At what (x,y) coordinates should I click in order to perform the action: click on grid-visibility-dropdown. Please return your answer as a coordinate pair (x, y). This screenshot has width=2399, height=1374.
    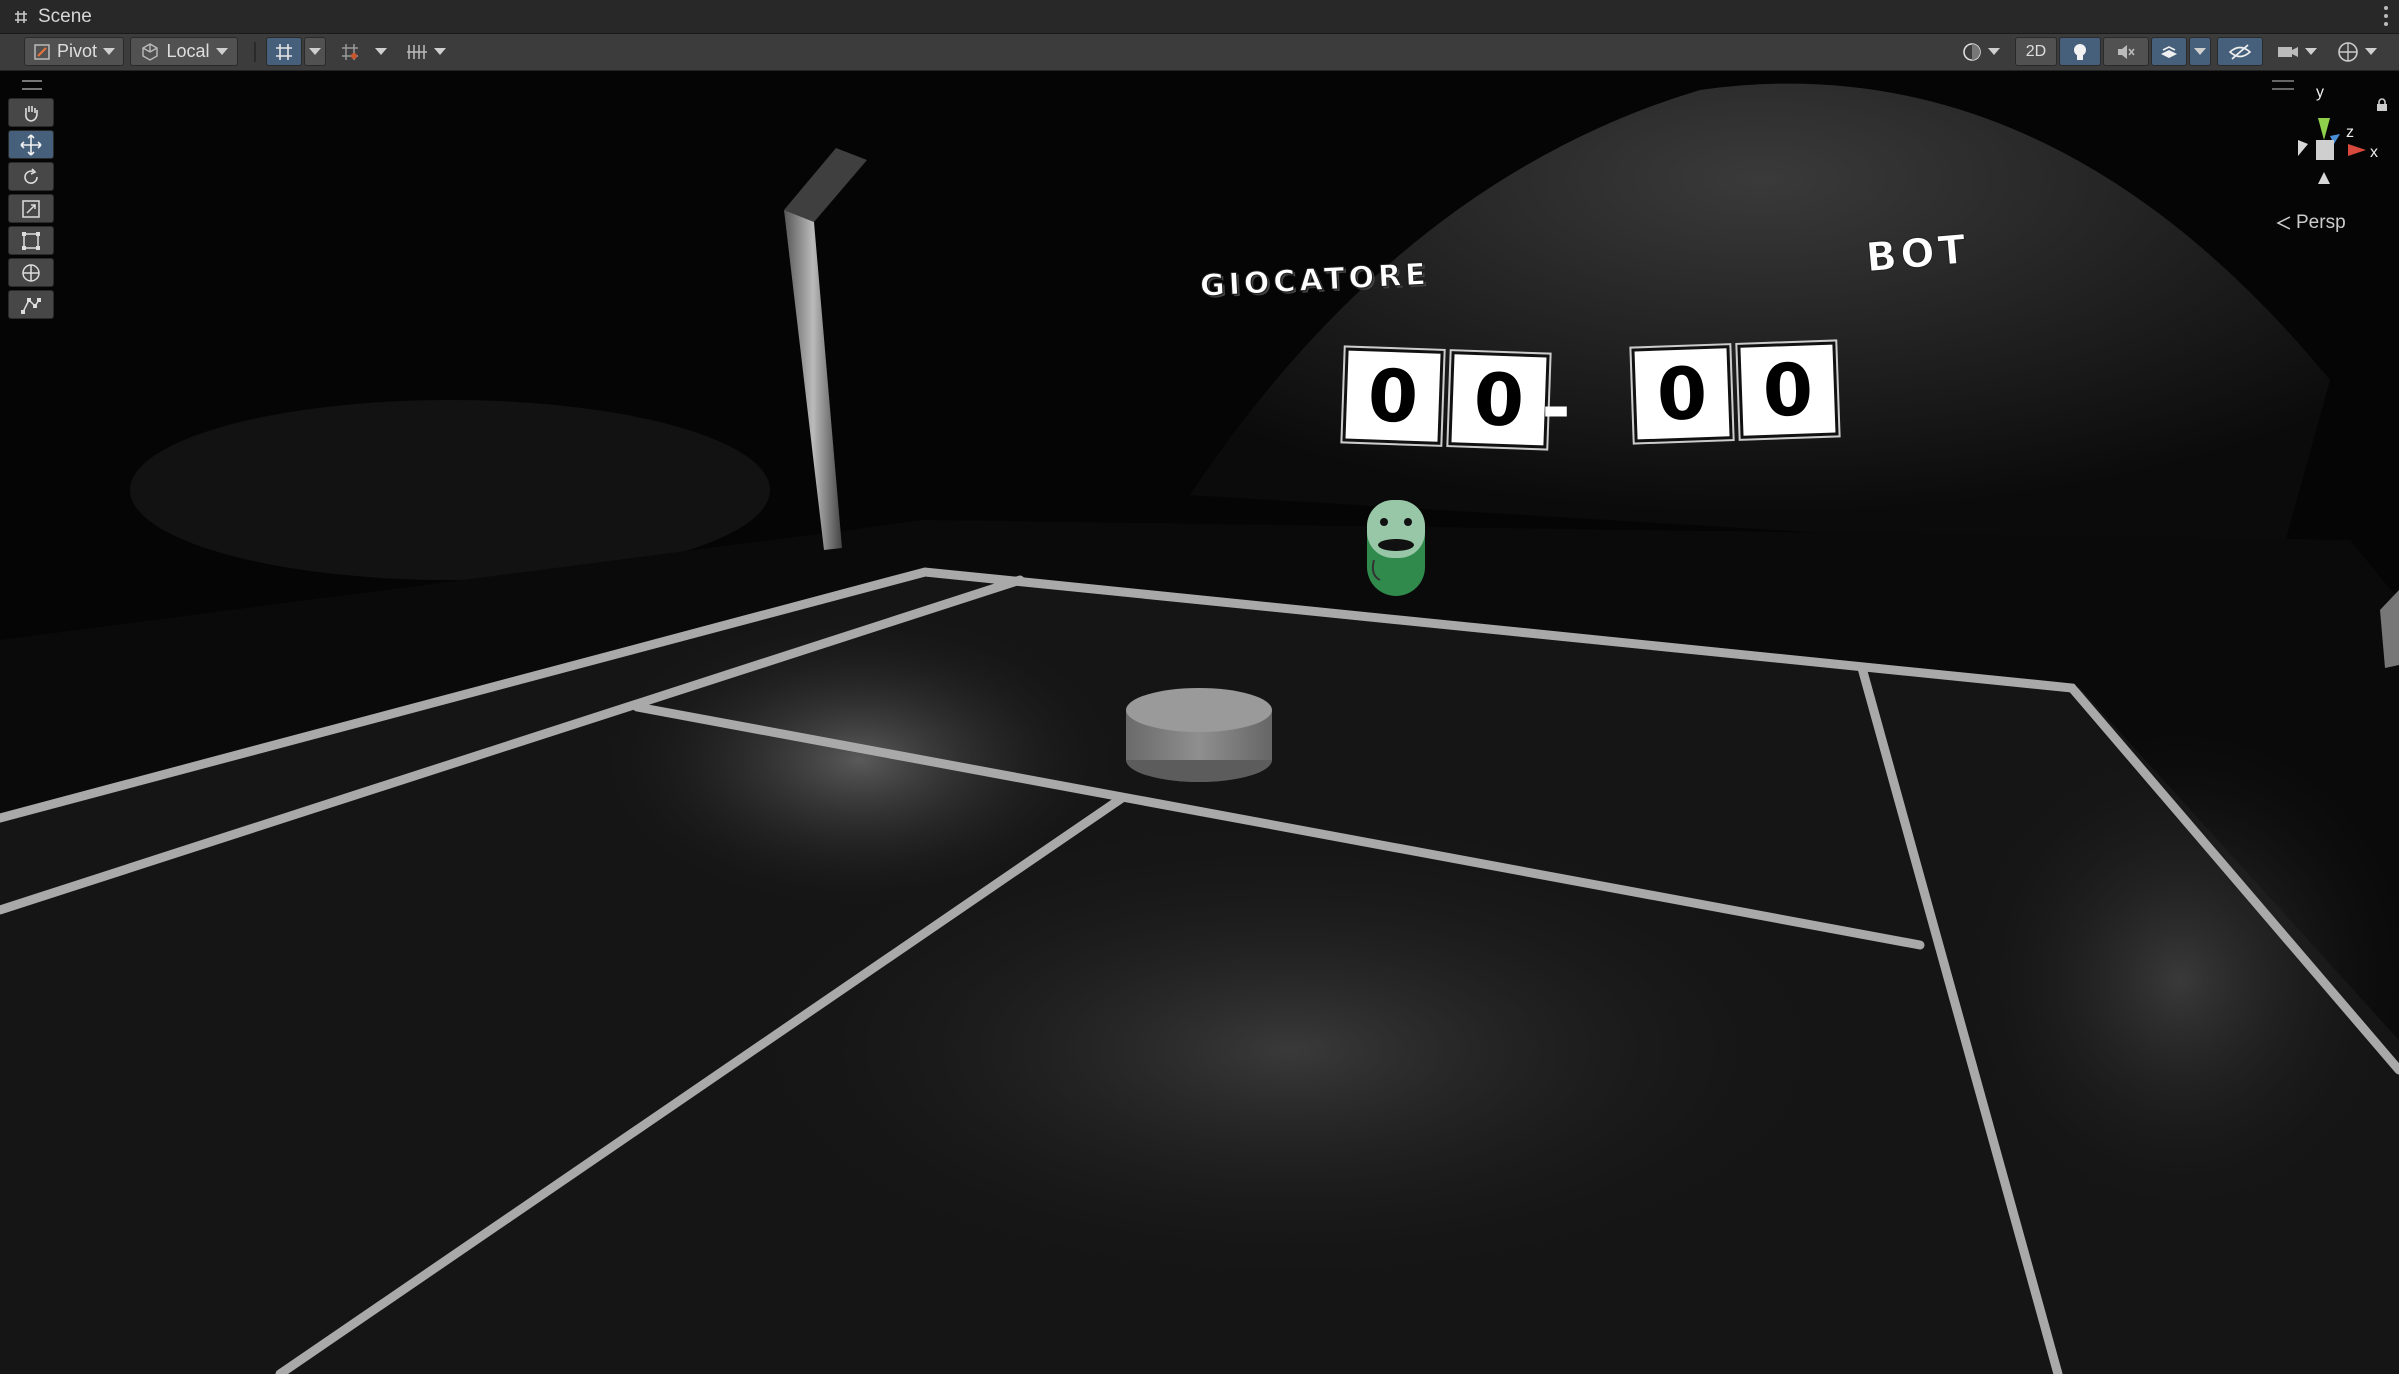
    Looking at the image, I should click on (426, 51).